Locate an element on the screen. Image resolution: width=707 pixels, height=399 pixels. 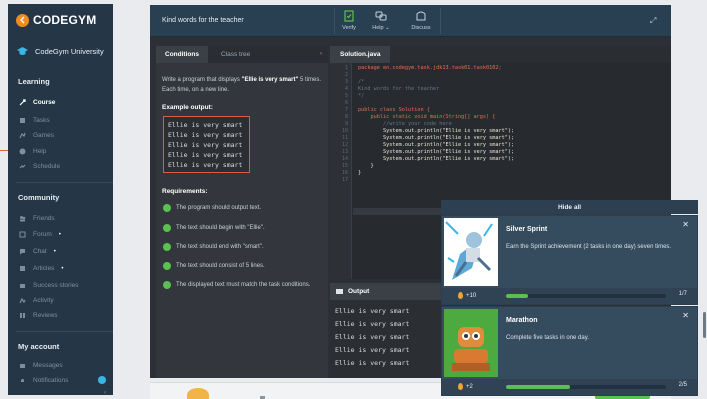
achievement-title: Marathon is located at coordinates (522, 320).